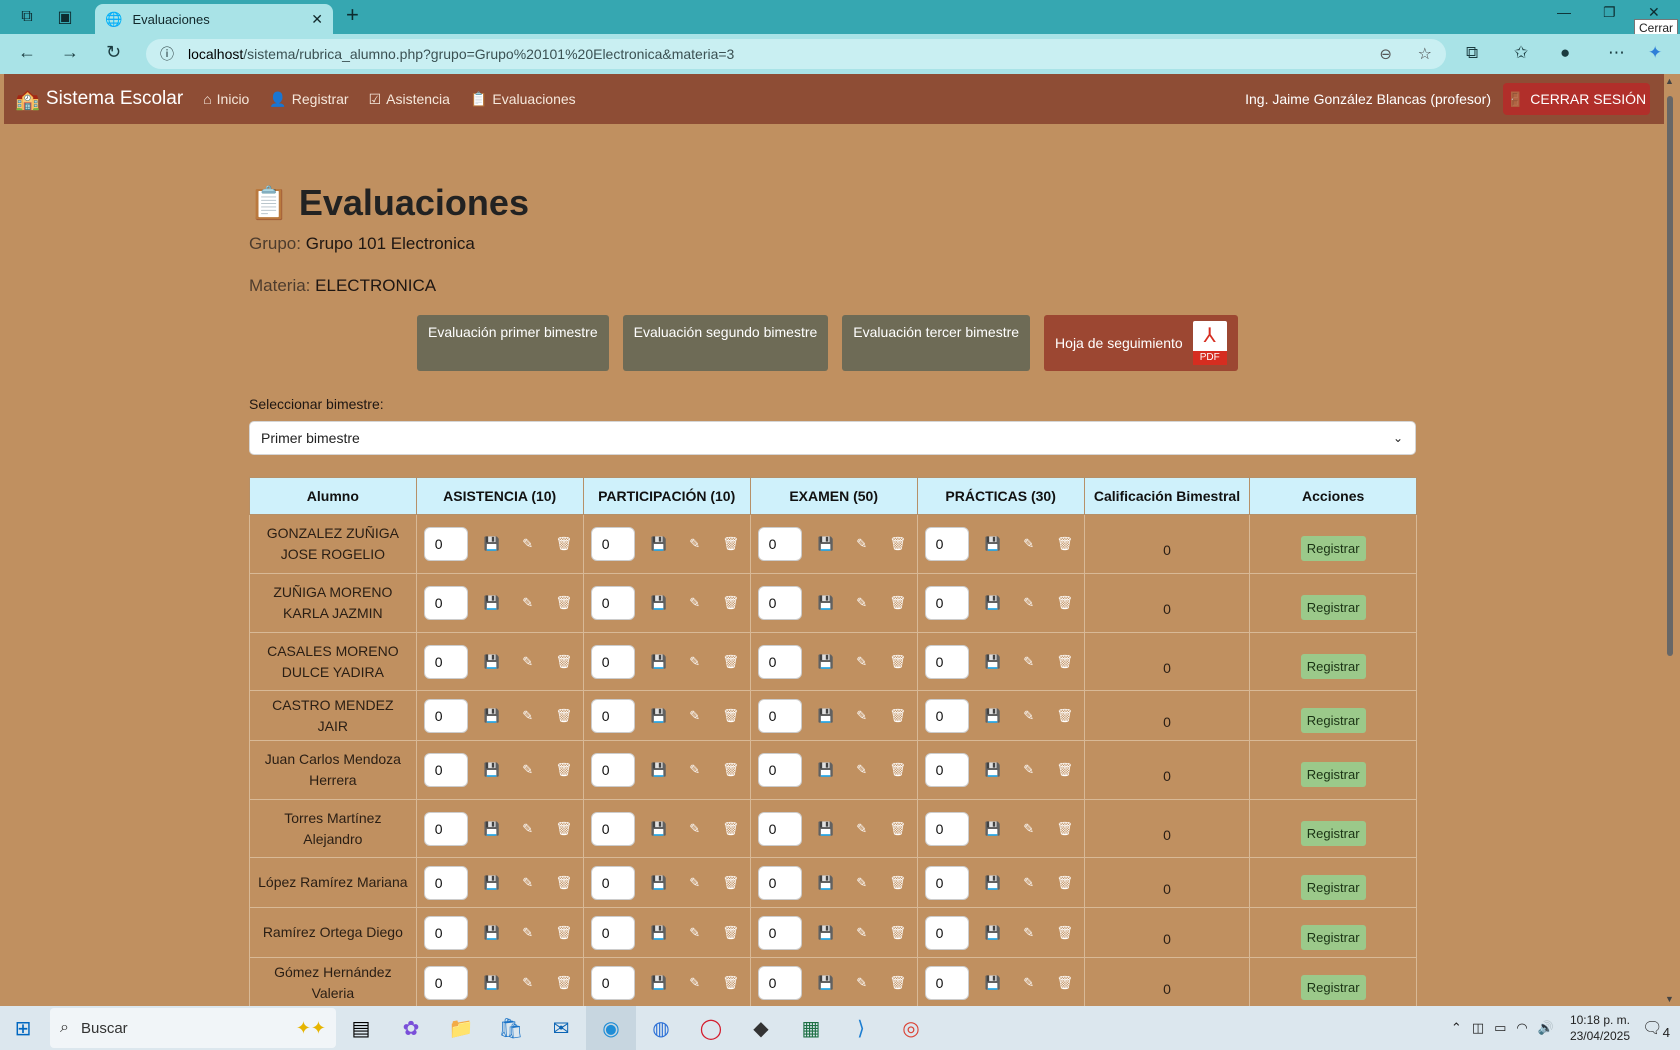 Image resolution: width=1680 pixels, height=1050 pixels. What do you see at coordinates (832, 438) in the screenshot?
I see `bimestre-select: Primer bimestre ⌄` at bounding box center [832, 438].